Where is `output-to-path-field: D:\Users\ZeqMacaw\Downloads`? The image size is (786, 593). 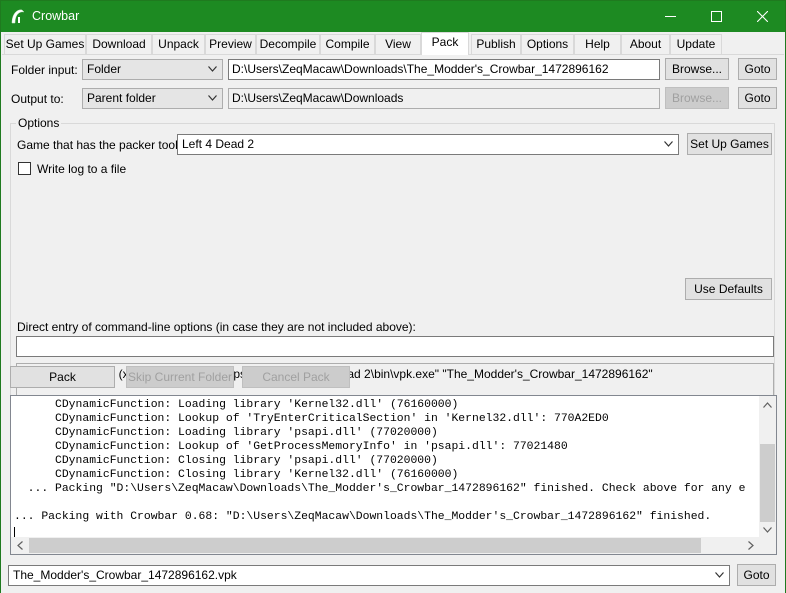
output-to-path-field: D:\Users\ZeqMacaw\Downloads is located at coordinates (444, 98).